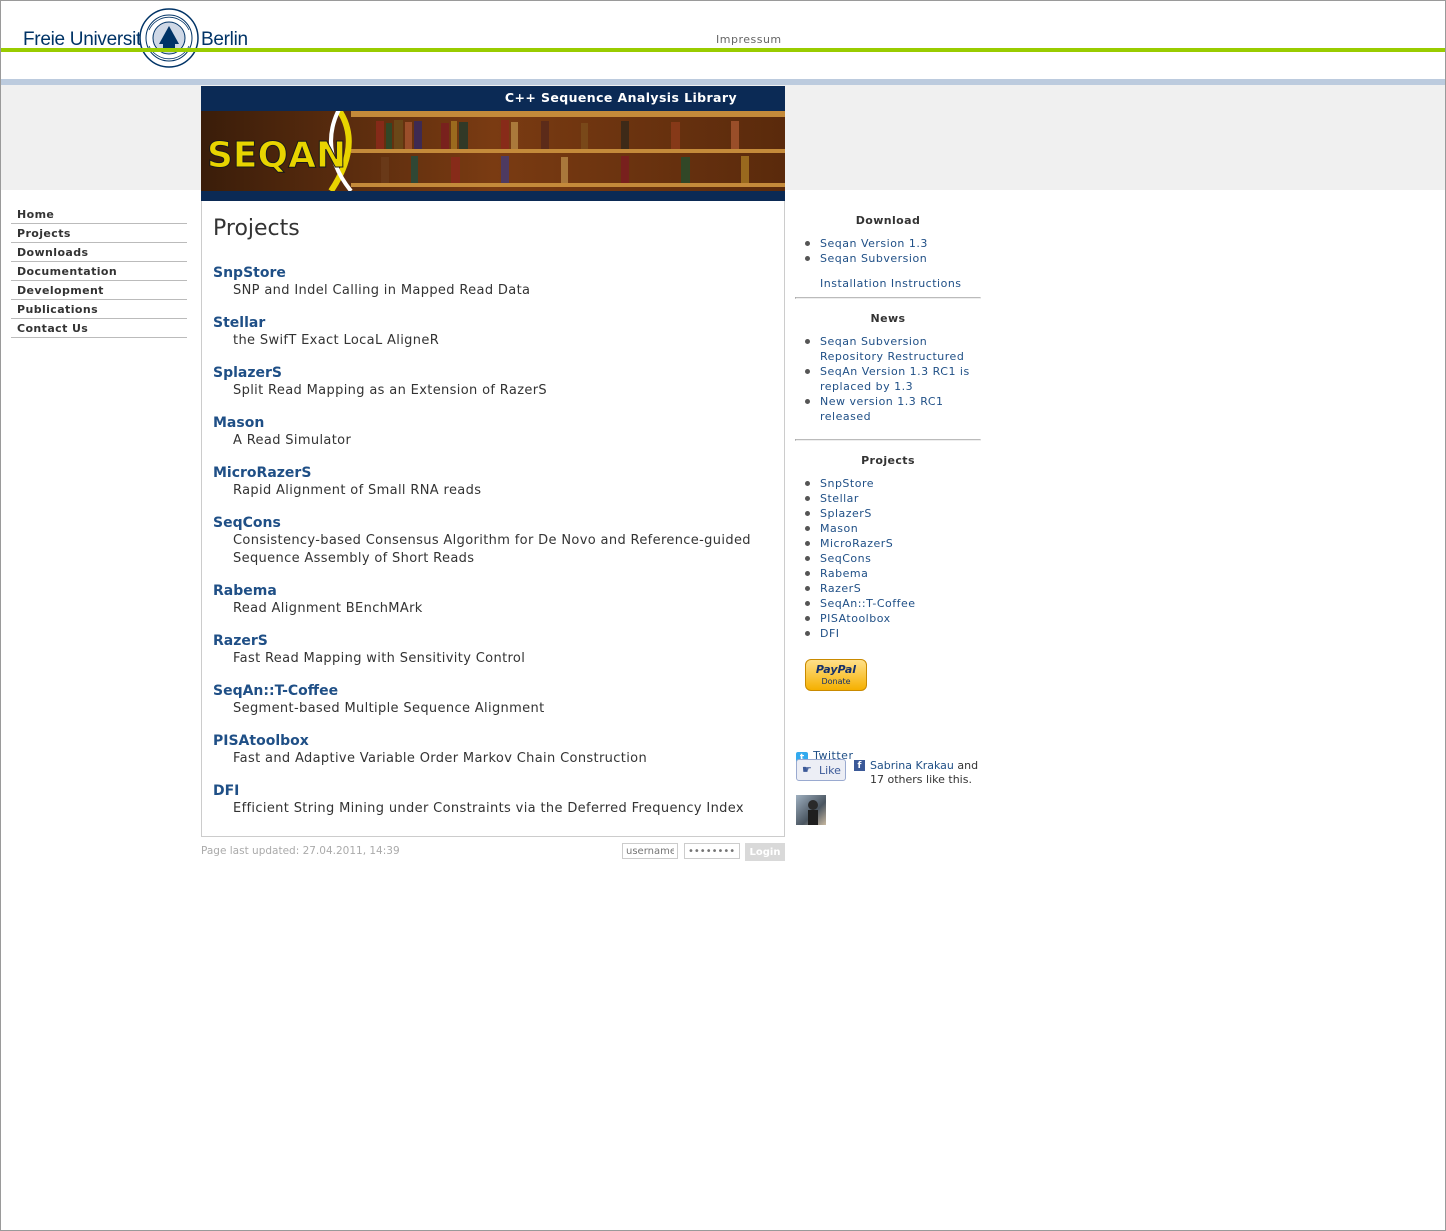 This screenshot has height=1231, width=1446. Describe the element at coordinates (856, 543) in the screenshot. I see `sidebar-project-microrazers: MicroRazerS` at that location.